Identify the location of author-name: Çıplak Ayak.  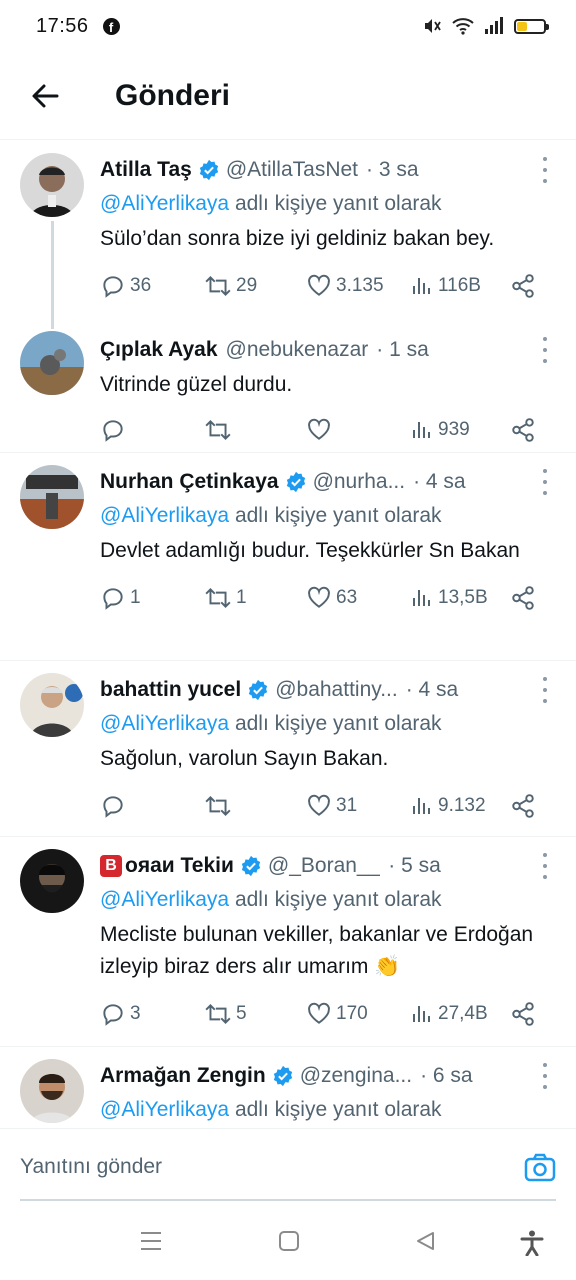
(159, 350).